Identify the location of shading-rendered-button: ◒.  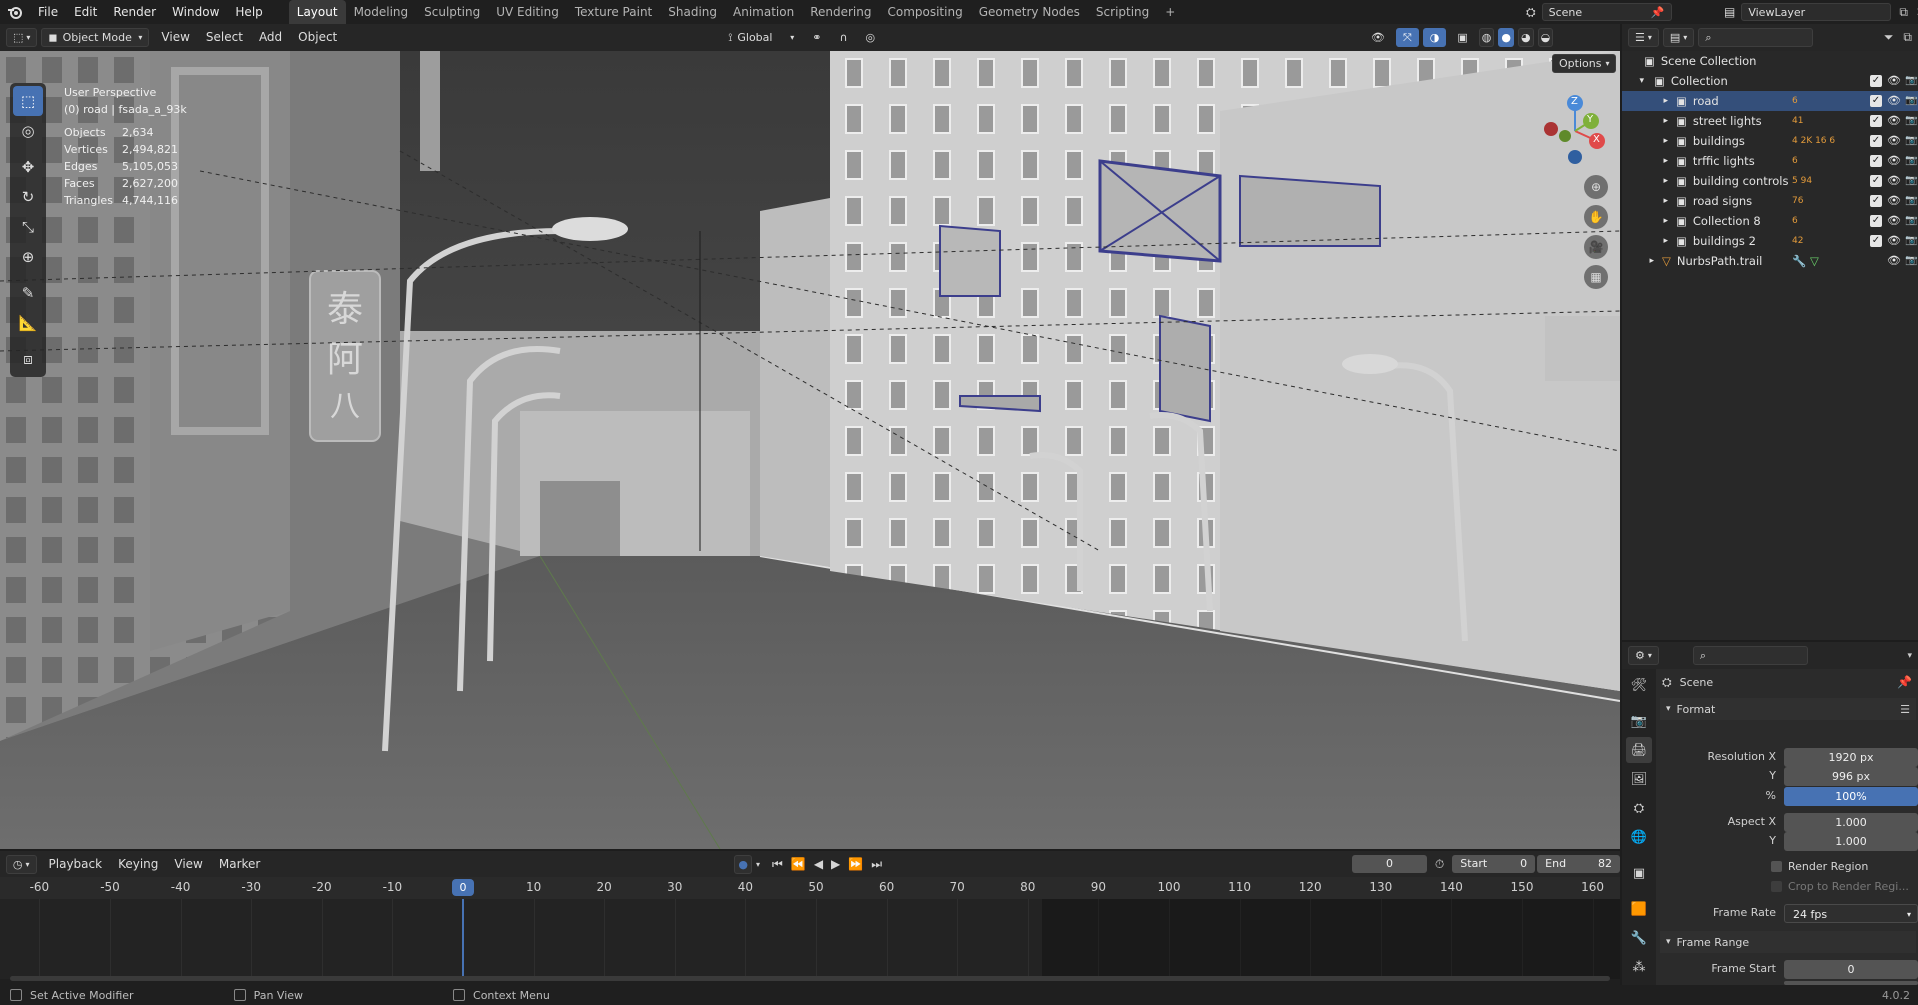
(1545, 37).